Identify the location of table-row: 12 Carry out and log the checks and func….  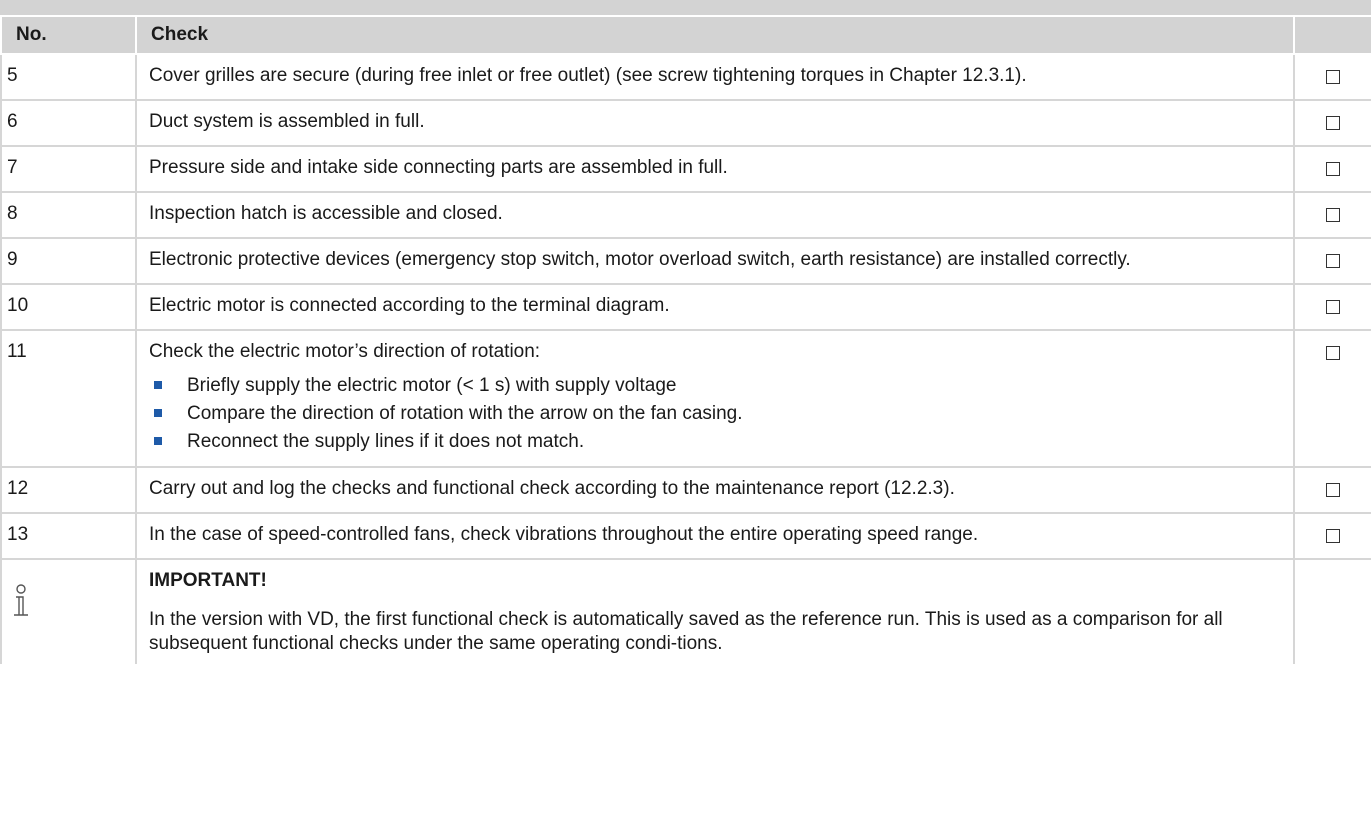
(685, 490).